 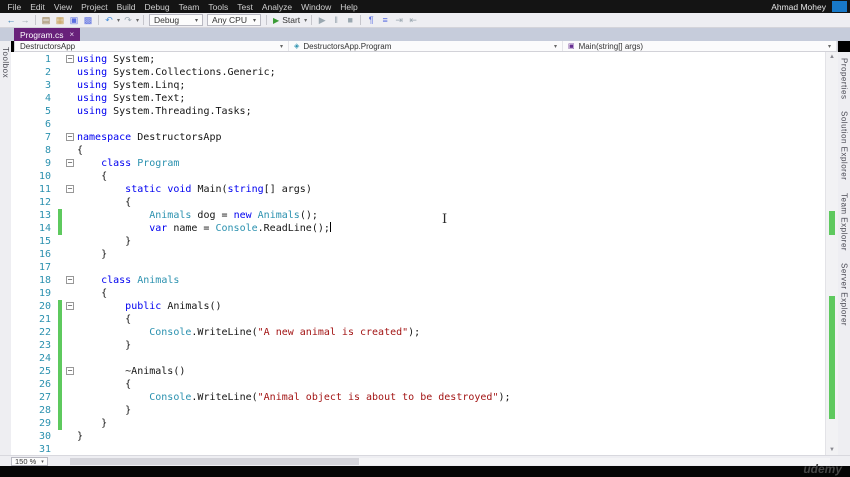 What do you see at coordinates (152, 46) in the screenshot?
I see `breadcrumb-item-1: DestructorsApp ▾` at bounding box center [152, 46].